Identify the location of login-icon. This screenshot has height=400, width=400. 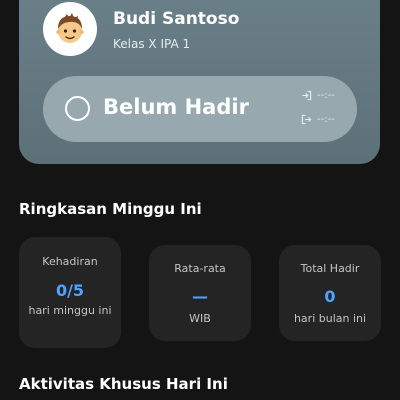
(307, 95).